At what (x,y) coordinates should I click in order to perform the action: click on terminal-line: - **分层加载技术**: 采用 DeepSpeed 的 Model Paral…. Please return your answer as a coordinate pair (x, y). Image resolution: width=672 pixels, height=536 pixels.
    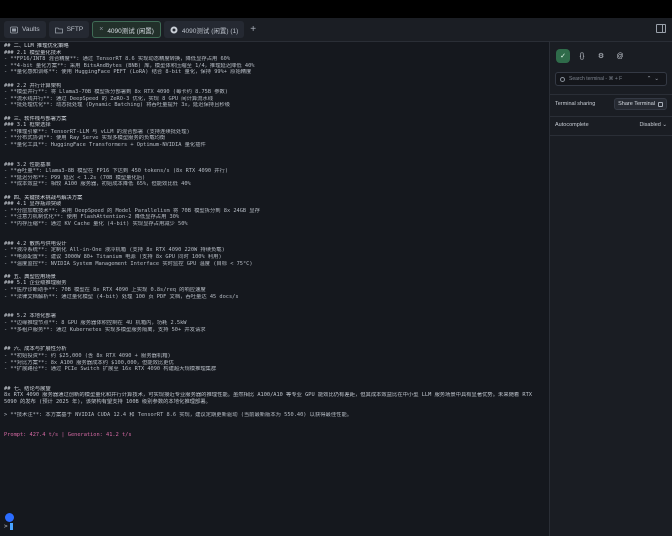
    Looking at the image, I should click on (132, 210).